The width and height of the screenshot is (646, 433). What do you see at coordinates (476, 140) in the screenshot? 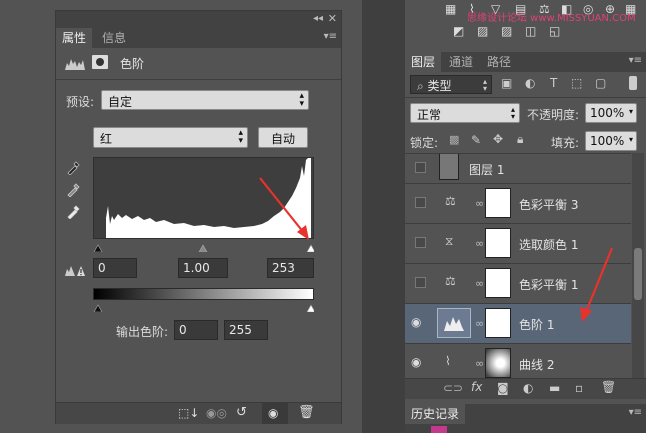
I see `lock-paint-icon: ✎` at bounding box center [476, 140].